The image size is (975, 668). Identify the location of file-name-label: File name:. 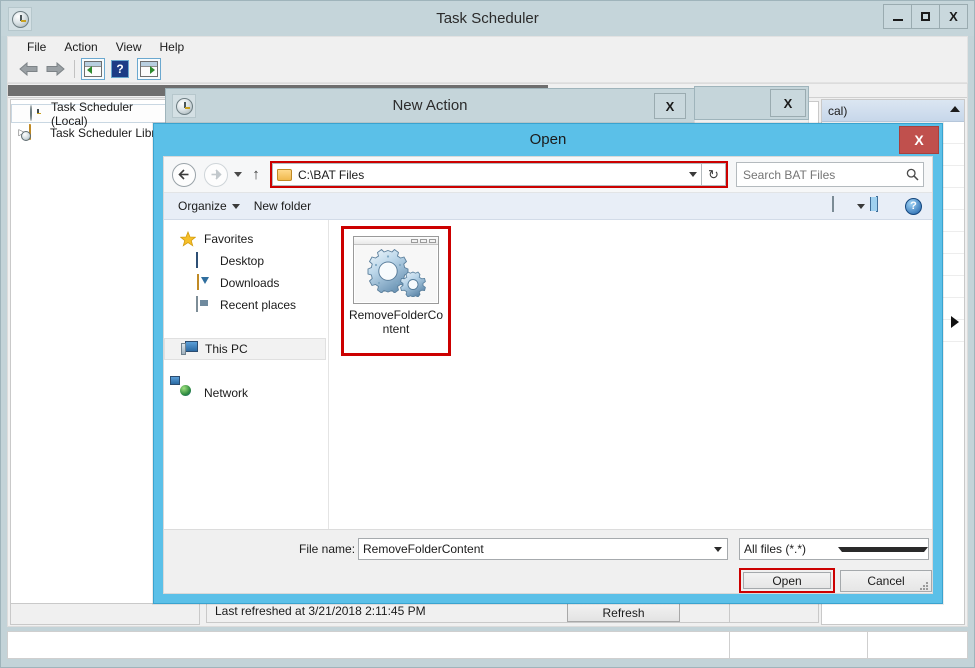
(327, 549).